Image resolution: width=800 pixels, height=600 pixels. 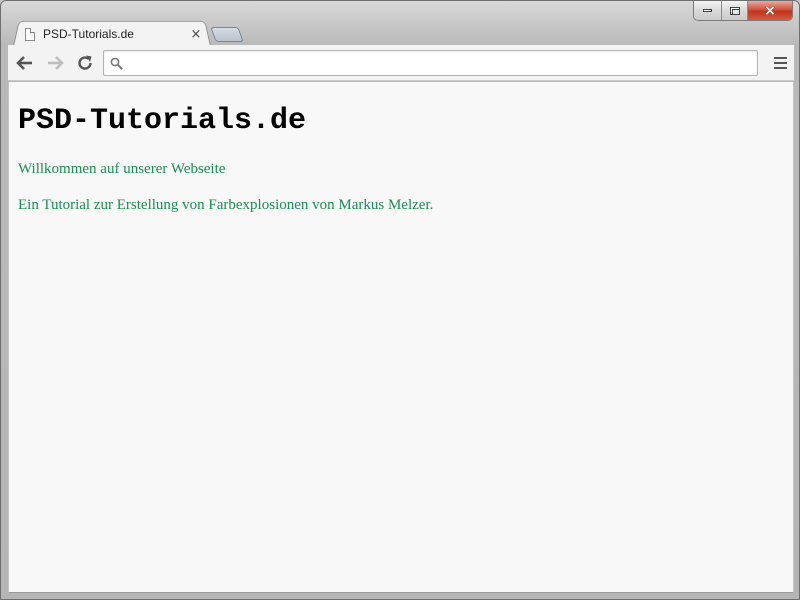 I want to click on forward-button, so click(x=55, y=63).